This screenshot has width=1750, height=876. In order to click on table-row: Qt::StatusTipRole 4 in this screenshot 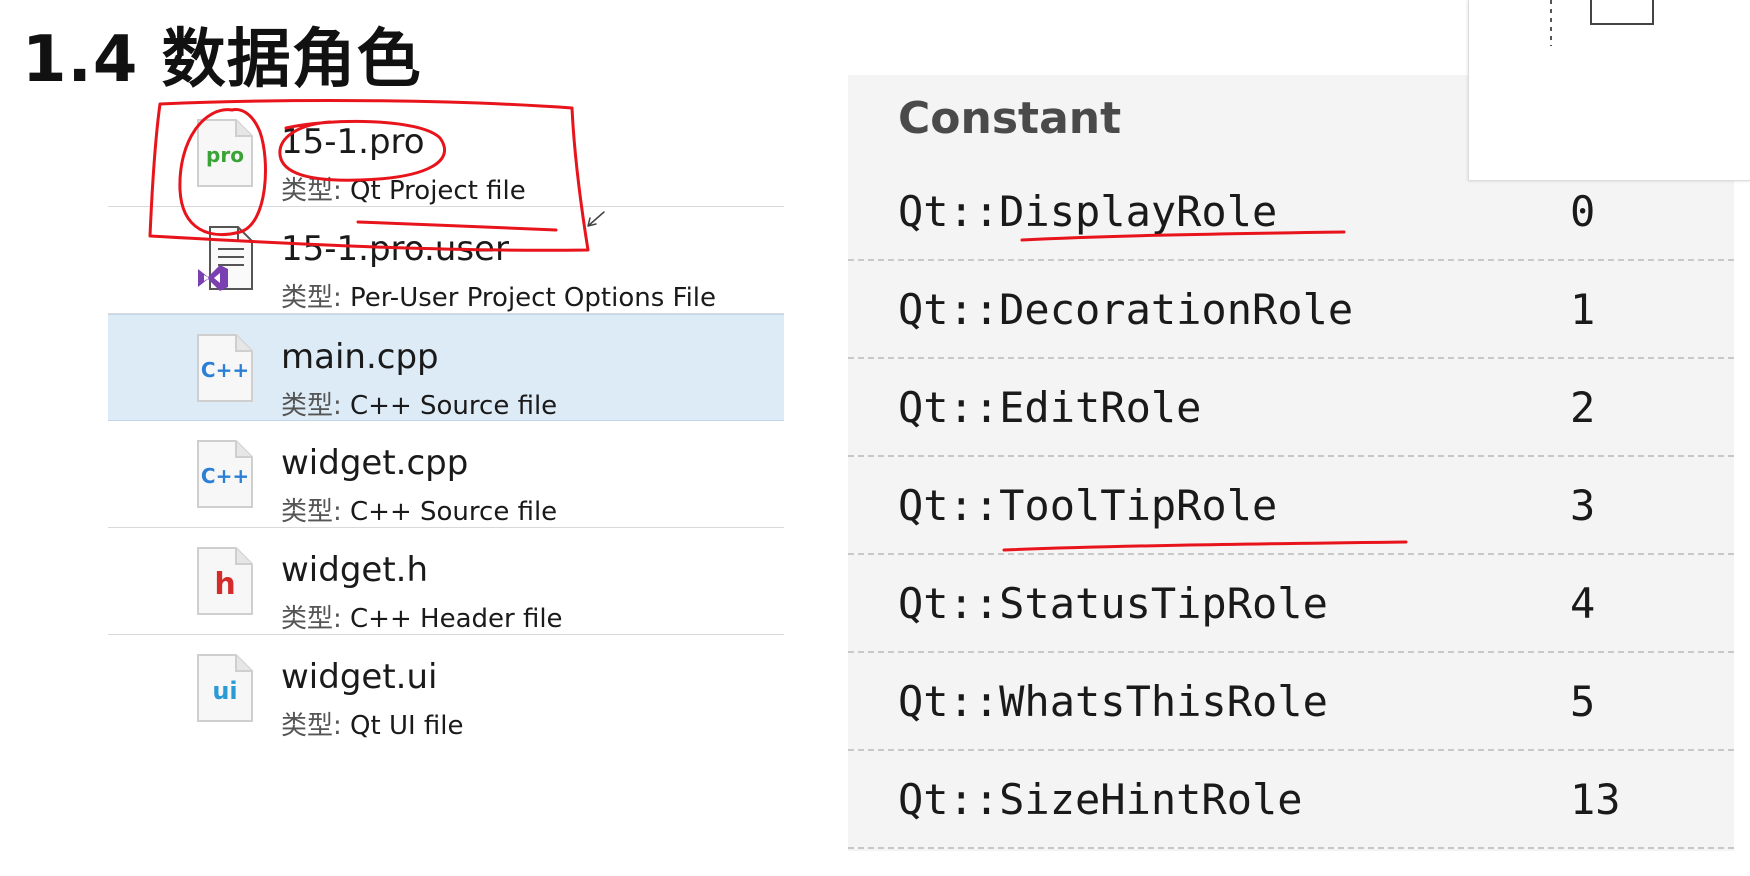, I will do `click(1291, 604)`.